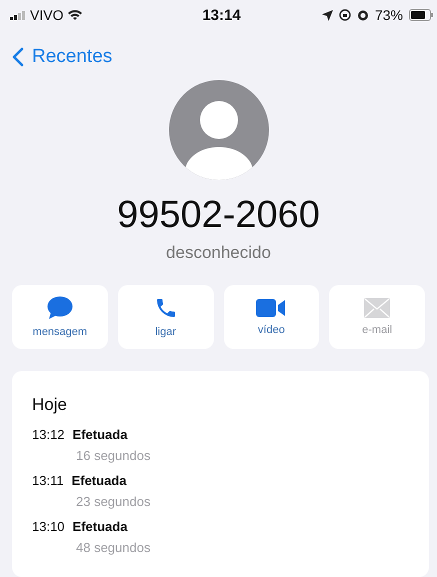 This screenshot has height=577, width=437. I want to click on call-time: 13:11, so click(48, 480).